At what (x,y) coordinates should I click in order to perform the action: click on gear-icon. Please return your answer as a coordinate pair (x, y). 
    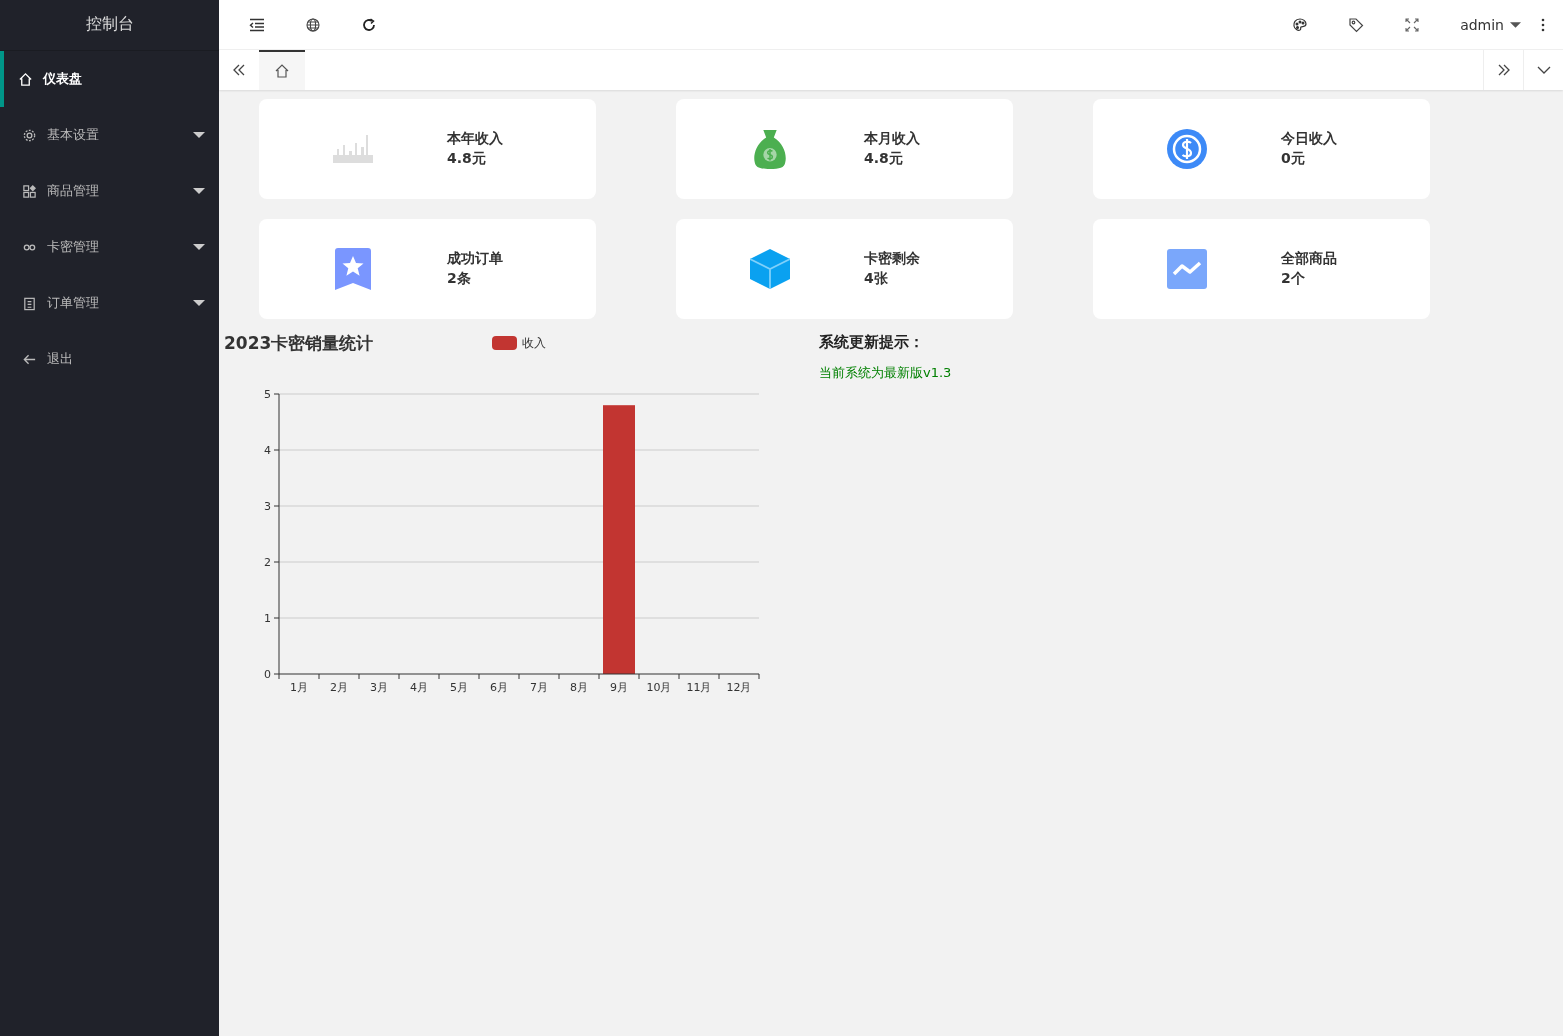
    Looking at the image, I should click on (29, 135).